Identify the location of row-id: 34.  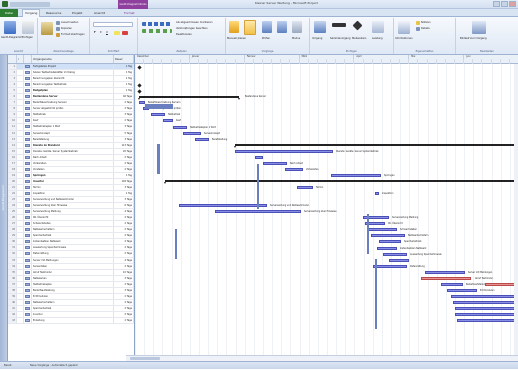
(12, 266).